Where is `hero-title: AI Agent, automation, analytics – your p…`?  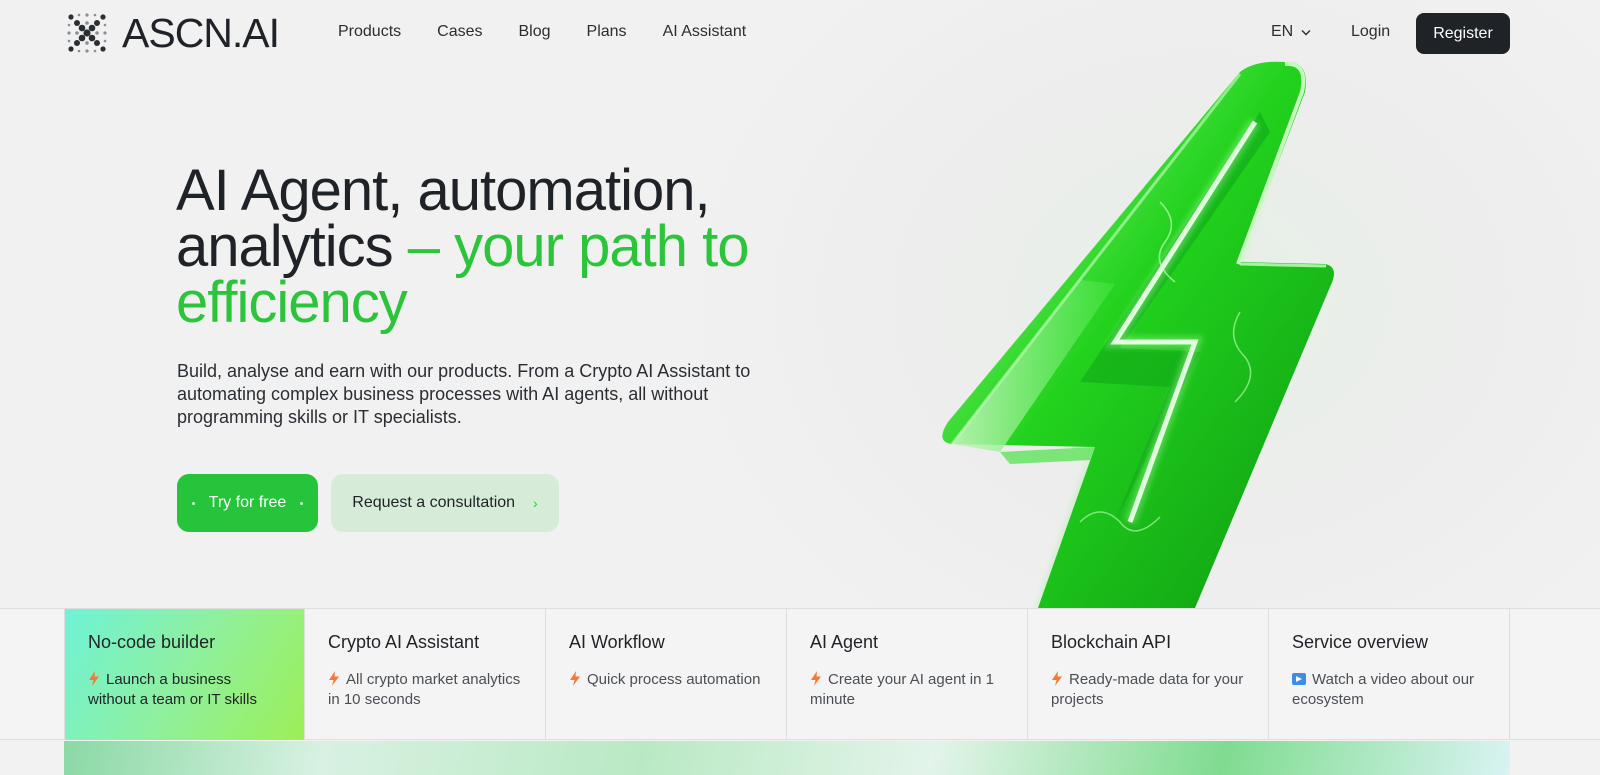
hero-title: AI Agent, automation, analytics – your p… is located at coordinates (506, 247).